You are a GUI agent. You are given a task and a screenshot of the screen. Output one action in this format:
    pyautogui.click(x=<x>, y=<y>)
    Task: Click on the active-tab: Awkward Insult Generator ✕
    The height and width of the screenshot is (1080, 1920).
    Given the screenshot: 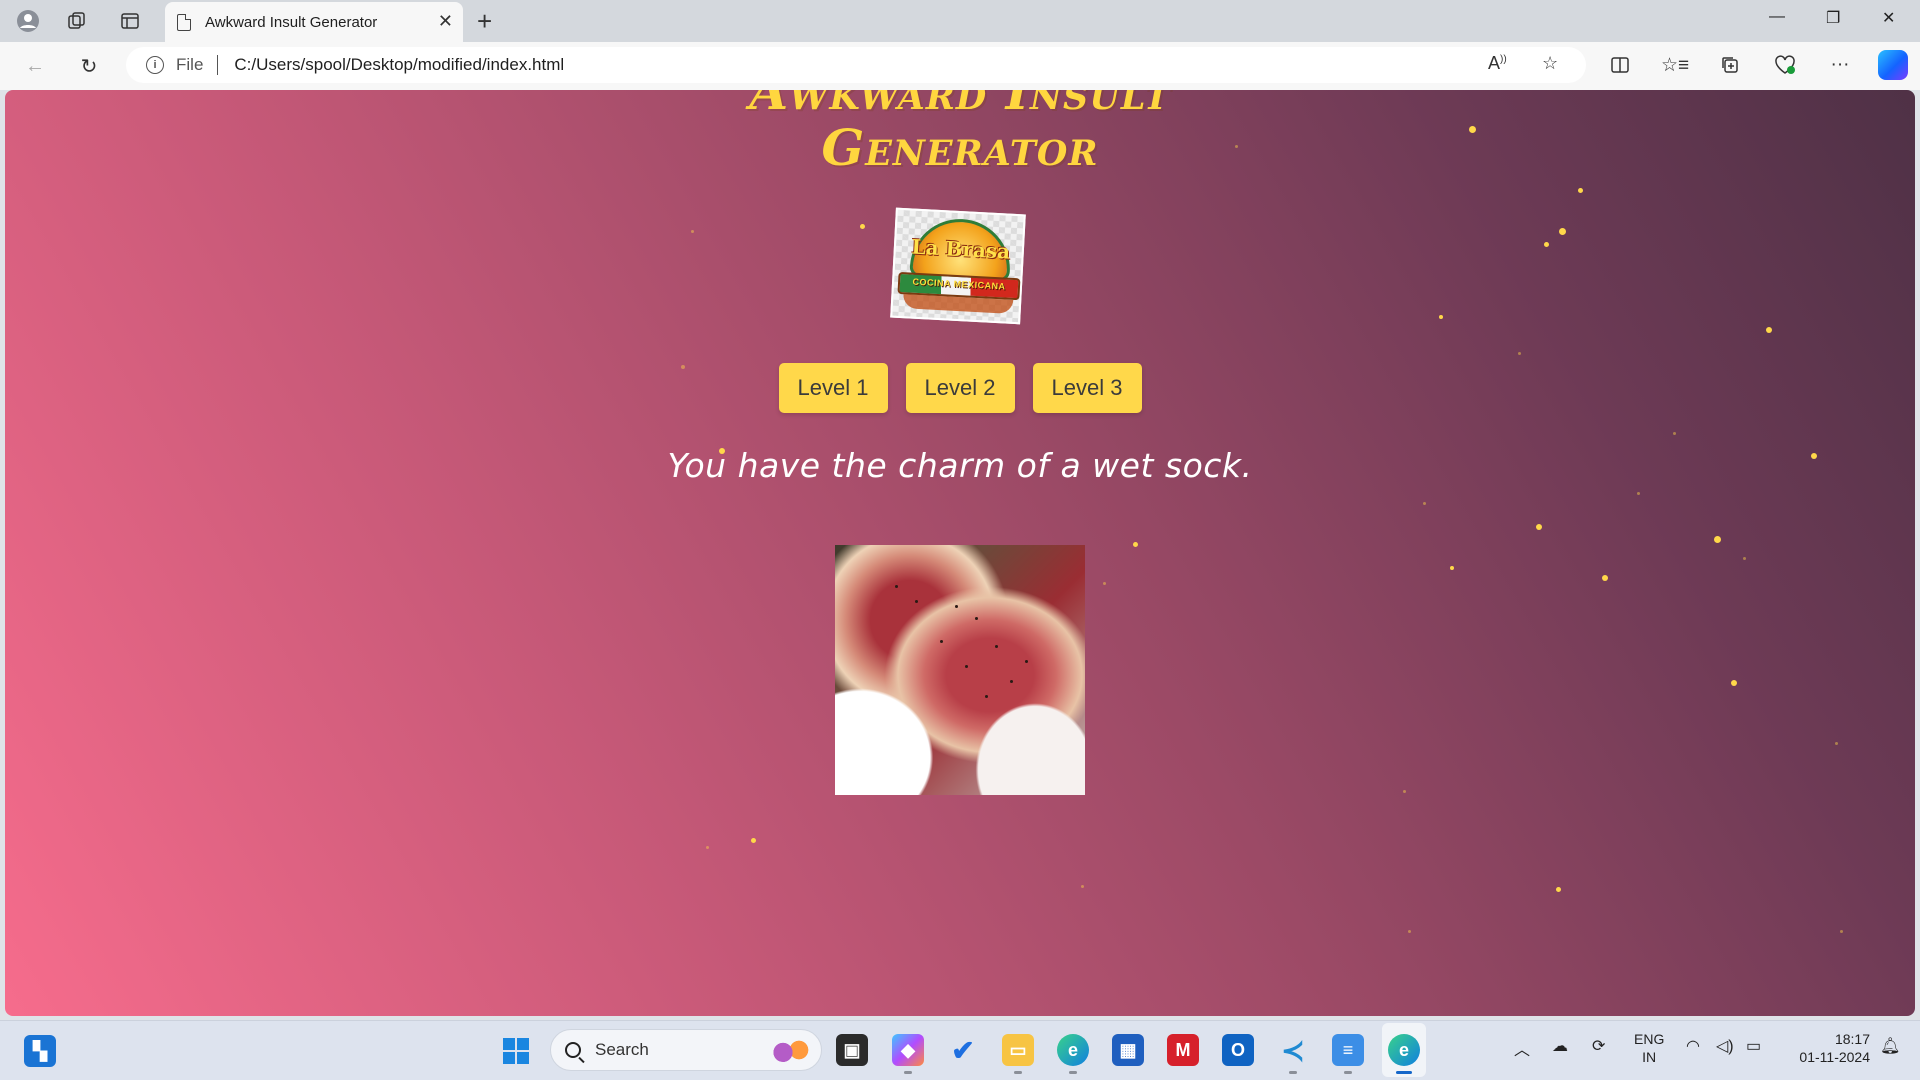 What is the action you would take?
    pyautogui.click(x=314, y=22)
    